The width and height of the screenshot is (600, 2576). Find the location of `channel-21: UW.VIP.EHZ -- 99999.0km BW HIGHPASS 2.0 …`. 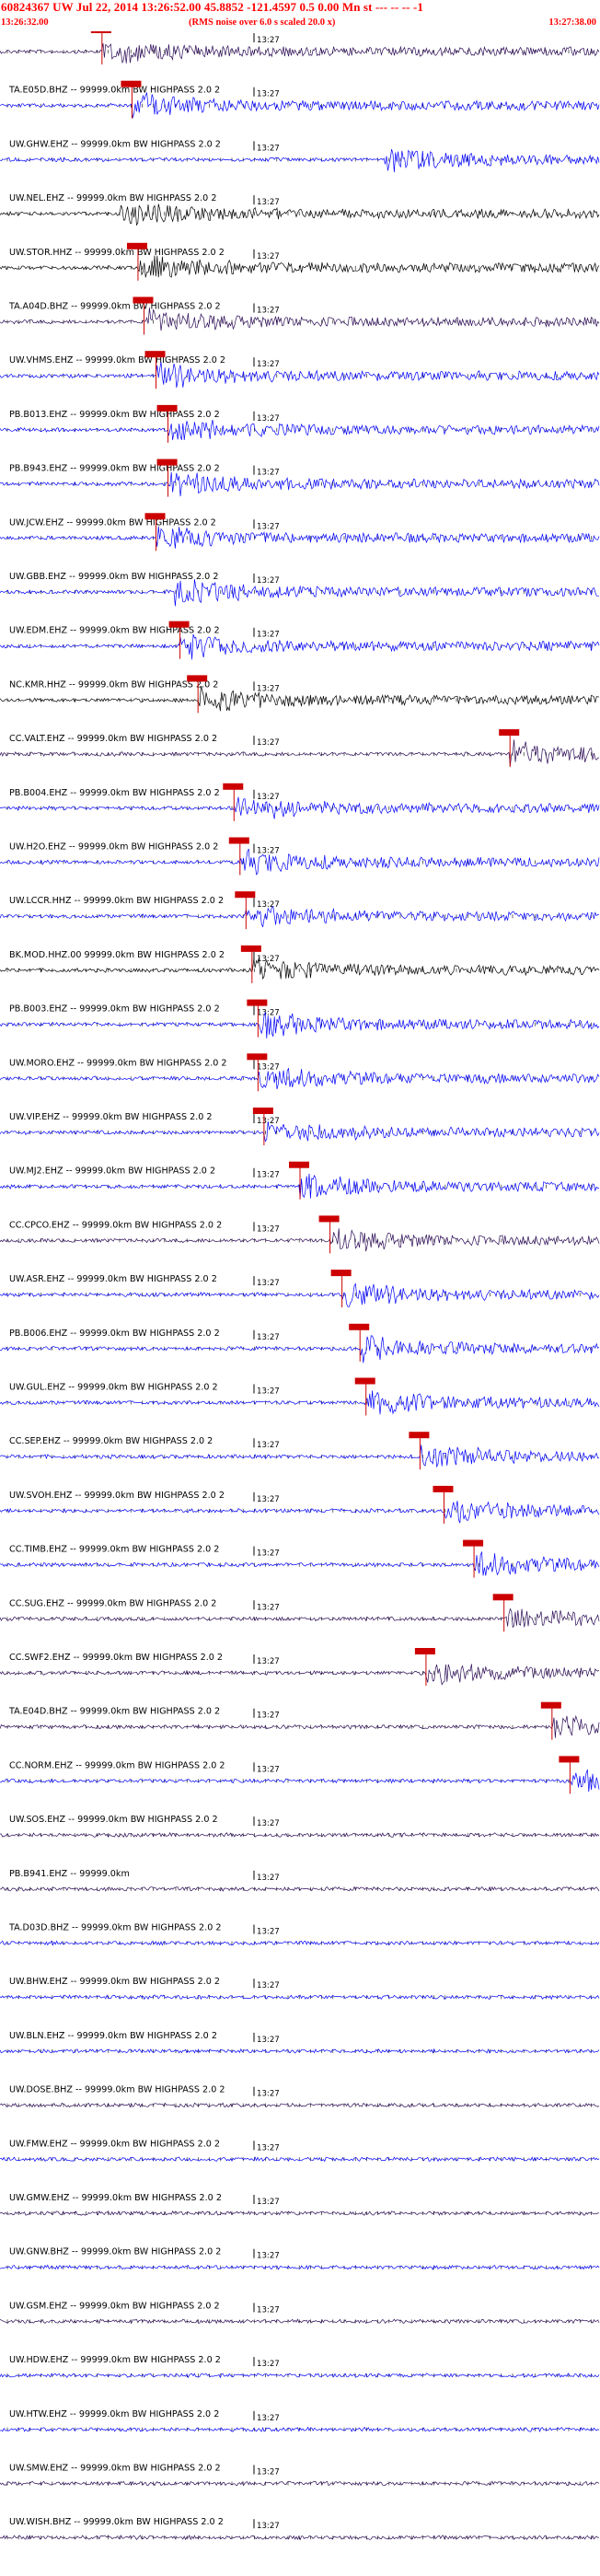

channel-21: UW.VIP.EHZ -- 99999.0km BW HIGHPASS 2.0 … is located at coordinates (300, 1126).